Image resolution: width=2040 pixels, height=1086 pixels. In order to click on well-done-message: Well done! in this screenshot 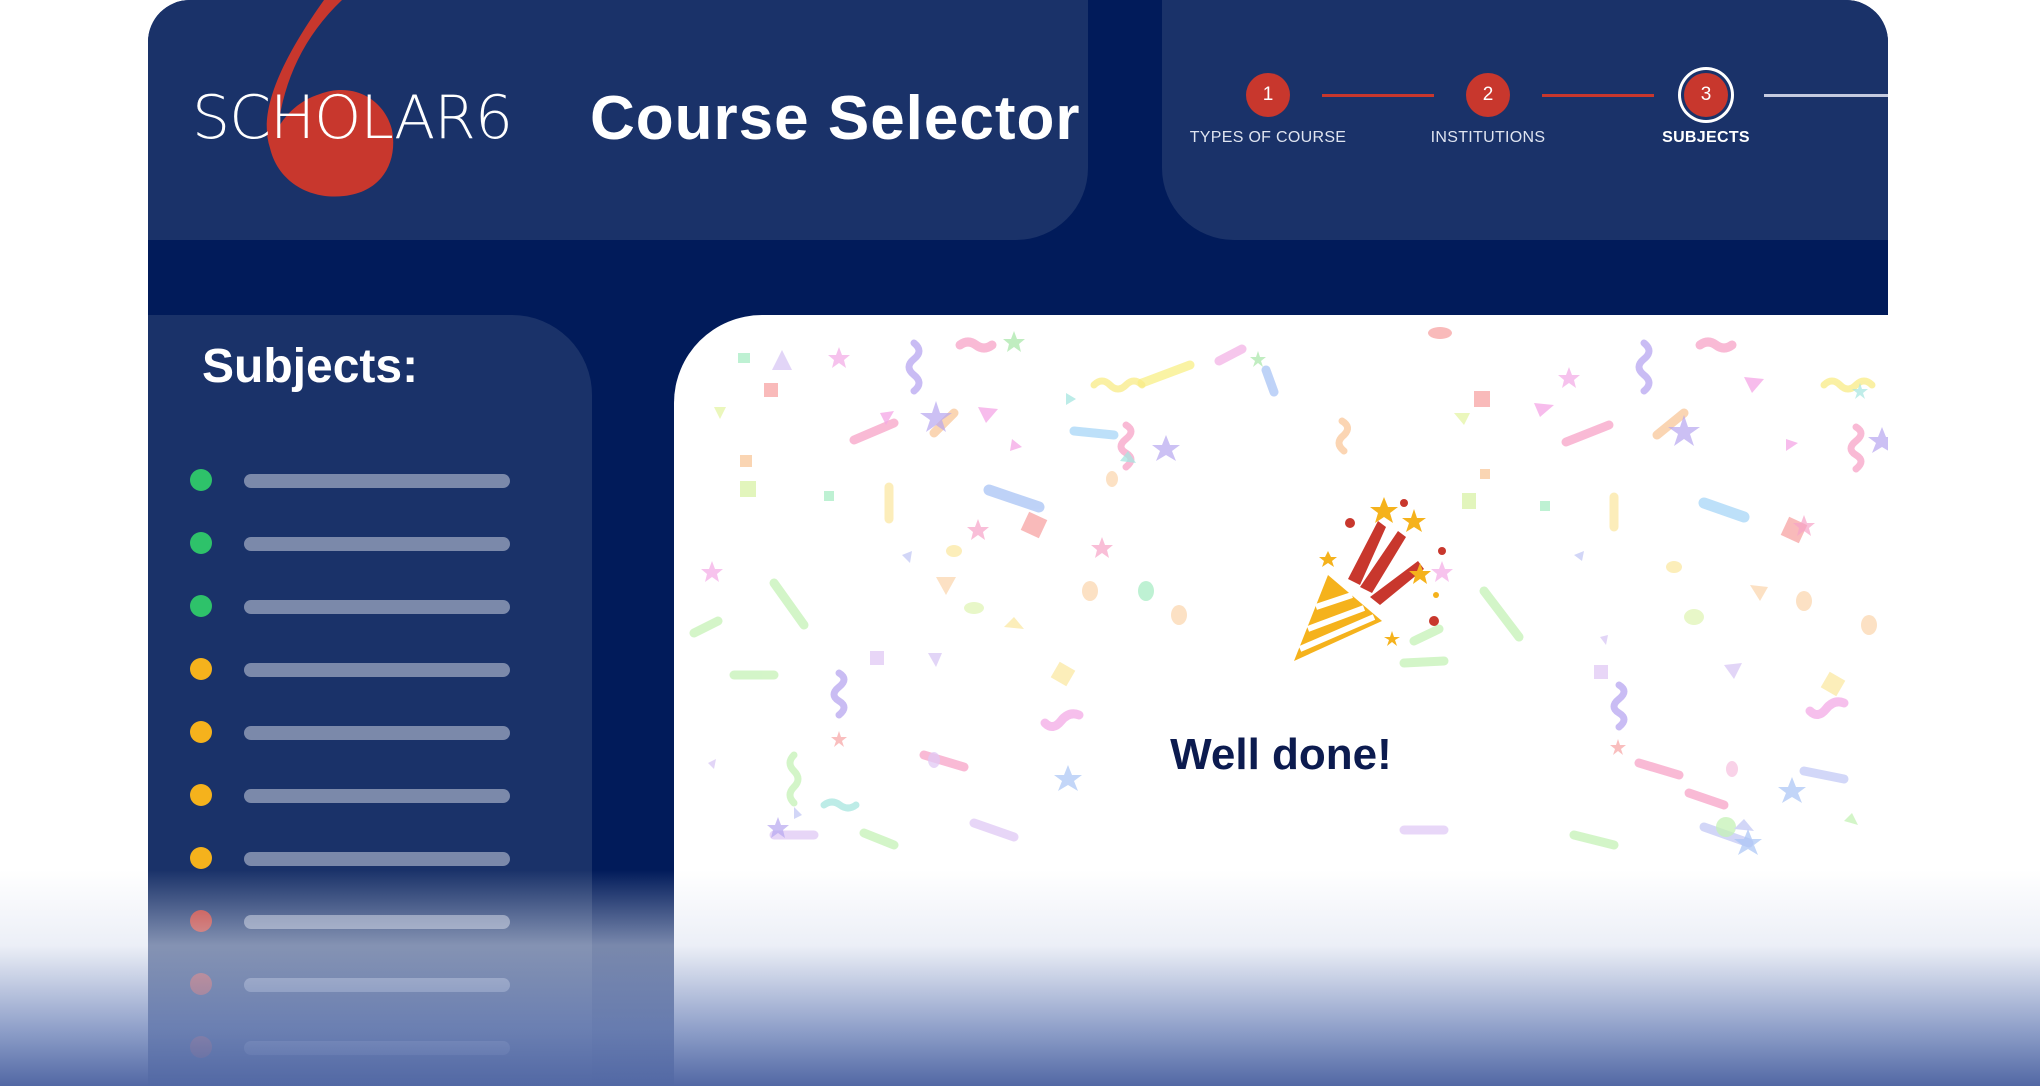, I will do `click(1281, 754)`.